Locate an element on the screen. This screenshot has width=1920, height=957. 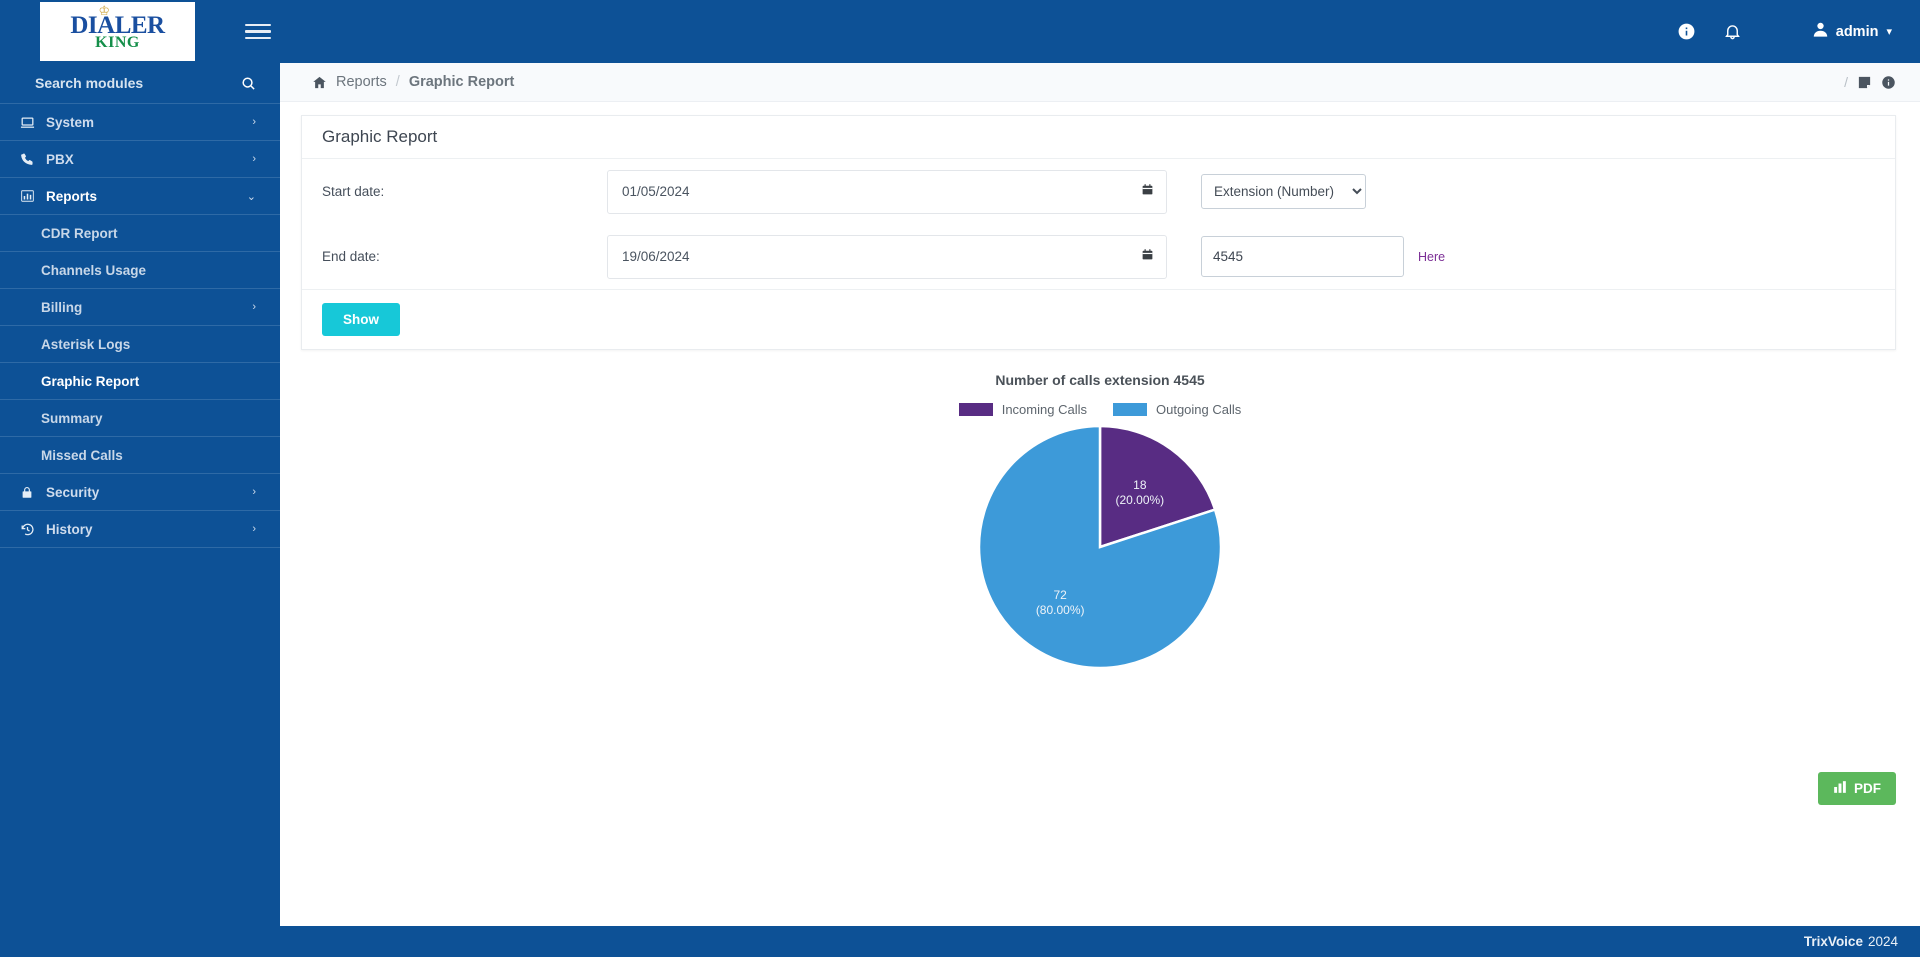
end-date-row: End date: Here is located at coordinates (1098, 256).